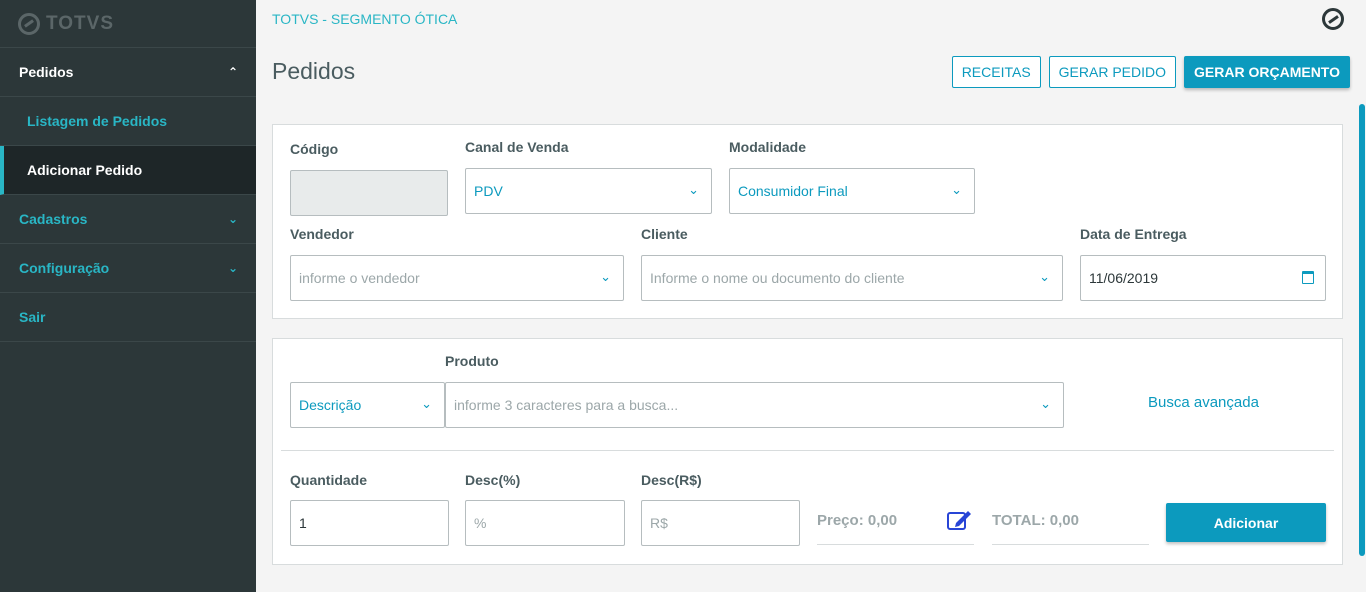 The height and width of the screenshot is (592, 1366). I want to click on preco-underline, so click(895, 544).